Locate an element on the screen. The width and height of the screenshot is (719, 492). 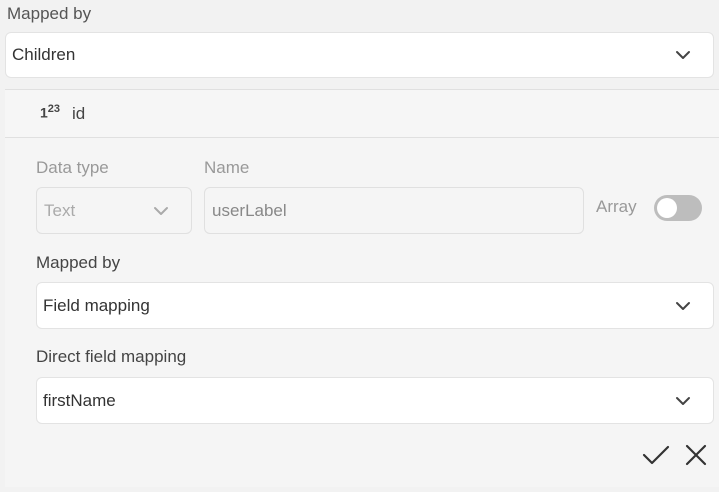
mapped-by-select: Children is located at coordinates (359, 55).